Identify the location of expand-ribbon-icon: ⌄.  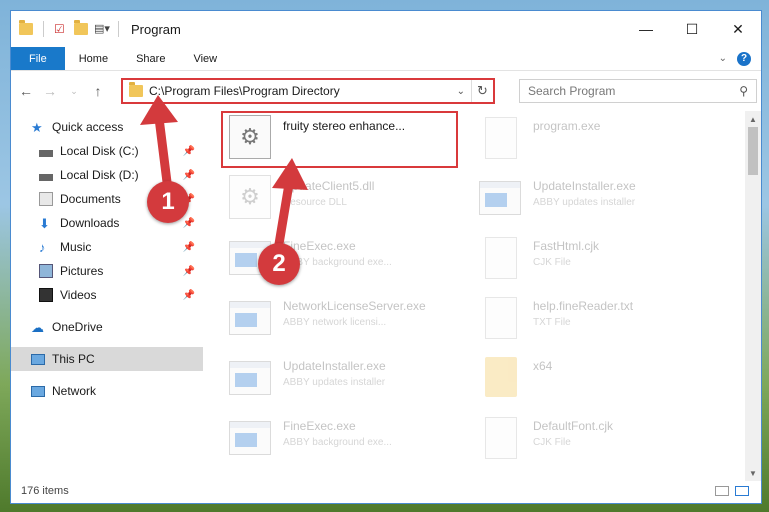
(723, 58).